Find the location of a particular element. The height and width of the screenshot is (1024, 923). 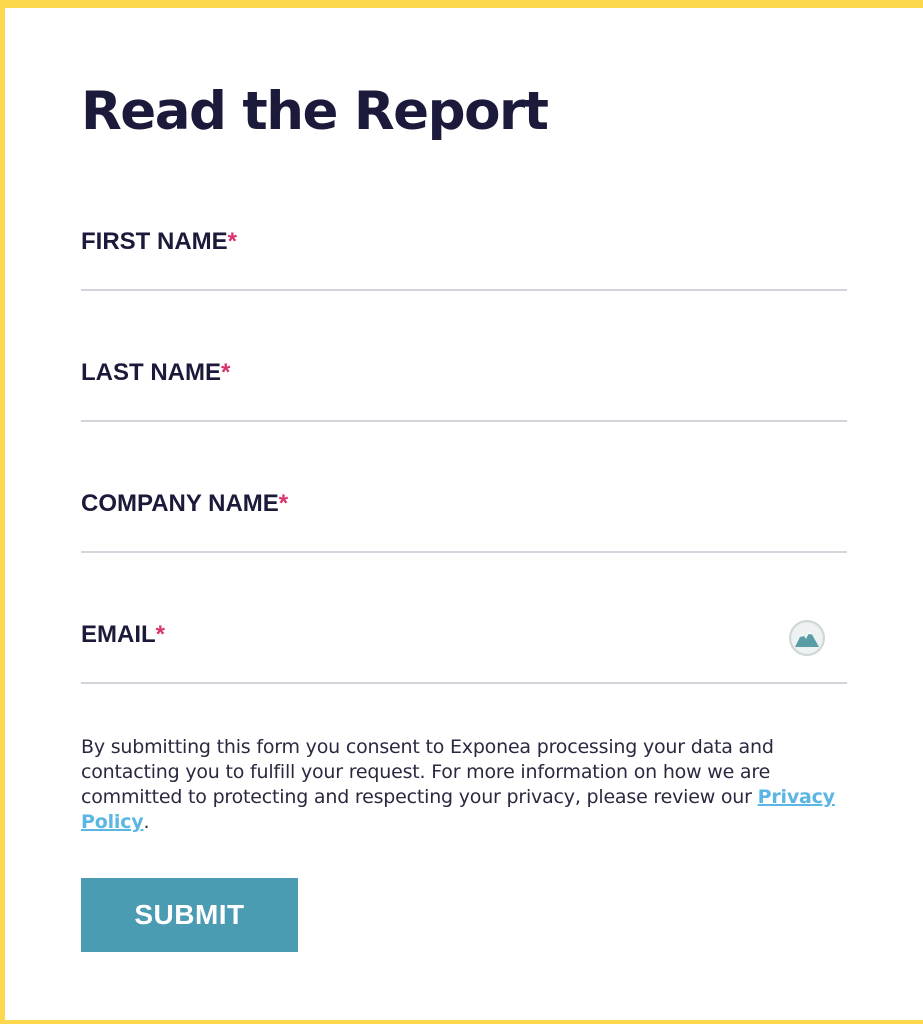

mountain-icon is located at coordinates (807, 638).